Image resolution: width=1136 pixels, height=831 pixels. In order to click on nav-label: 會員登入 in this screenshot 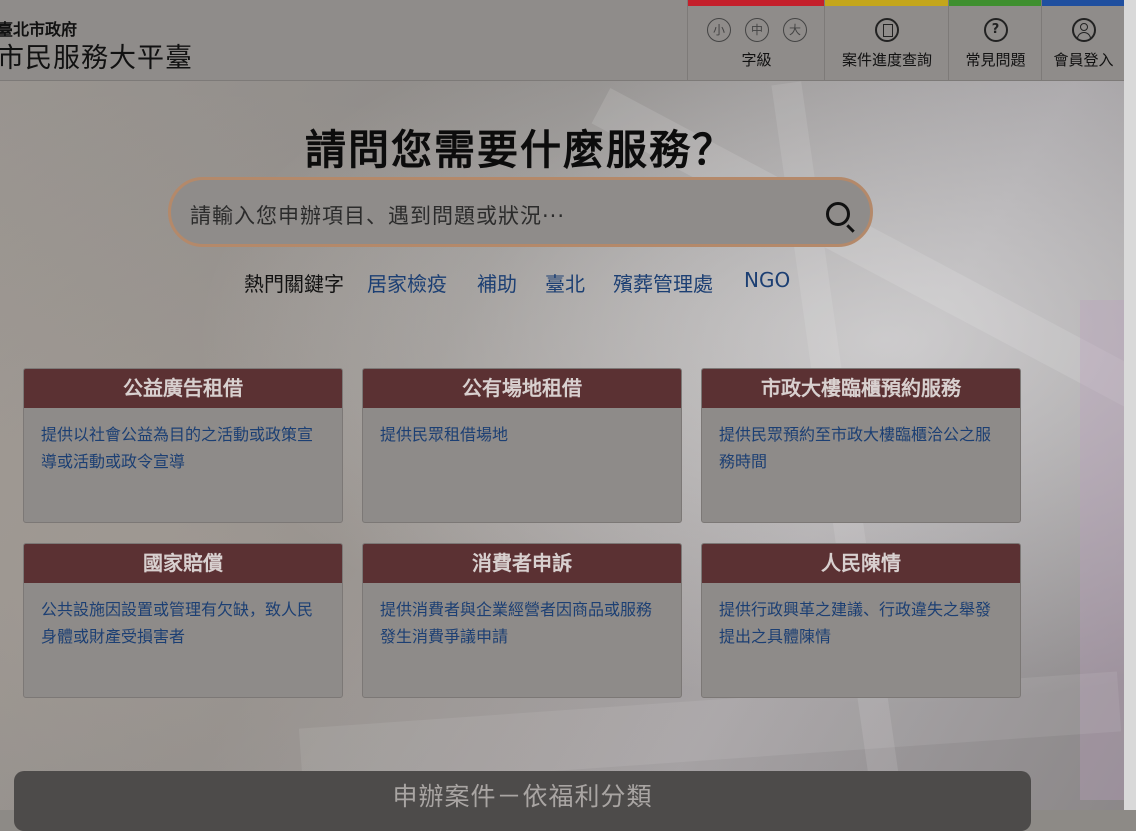, I will do `click(1083, 60)`.